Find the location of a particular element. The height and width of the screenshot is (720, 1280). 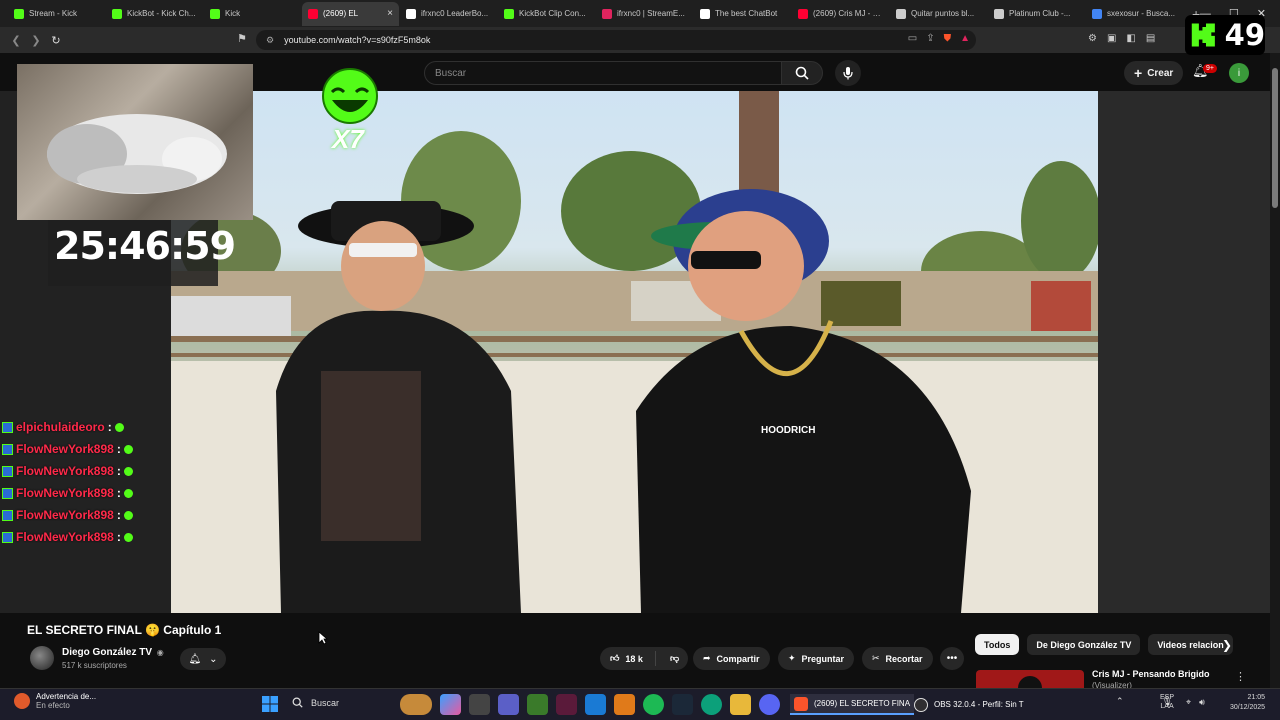

brave-shield-icon: ⛊ is located at coordinates (948, 38).